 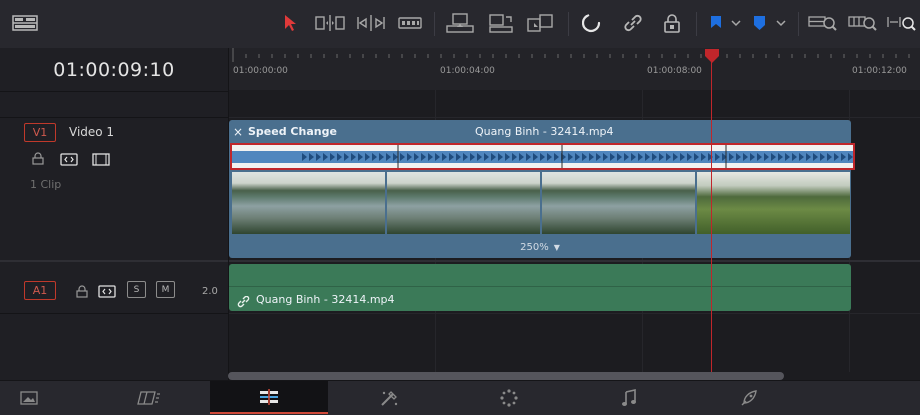 What do you see at coordinates (557, 247) in the screenshot?
I see `chevron-down-icon: ▼` at bounding box center [557, 247].